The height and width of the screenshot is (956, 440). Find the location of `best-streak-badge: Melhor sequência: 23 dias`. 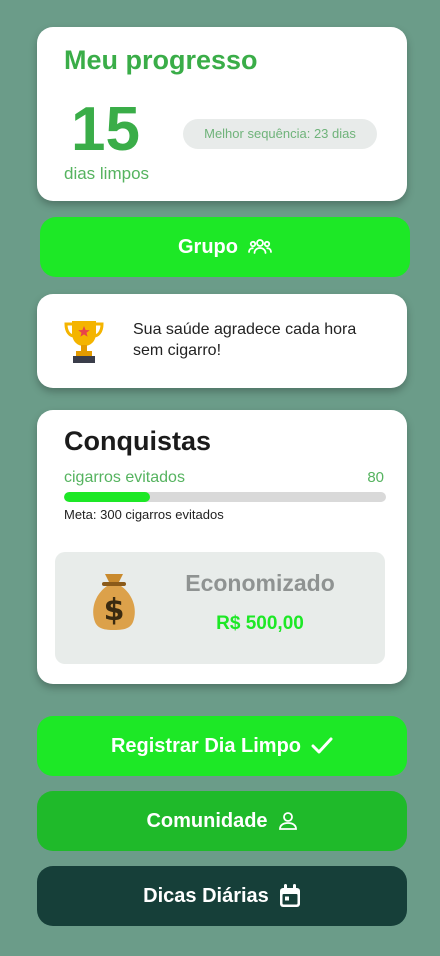

best-streak-badge: Melhor sequência: 23 dias is located at coordinates (280, 134).